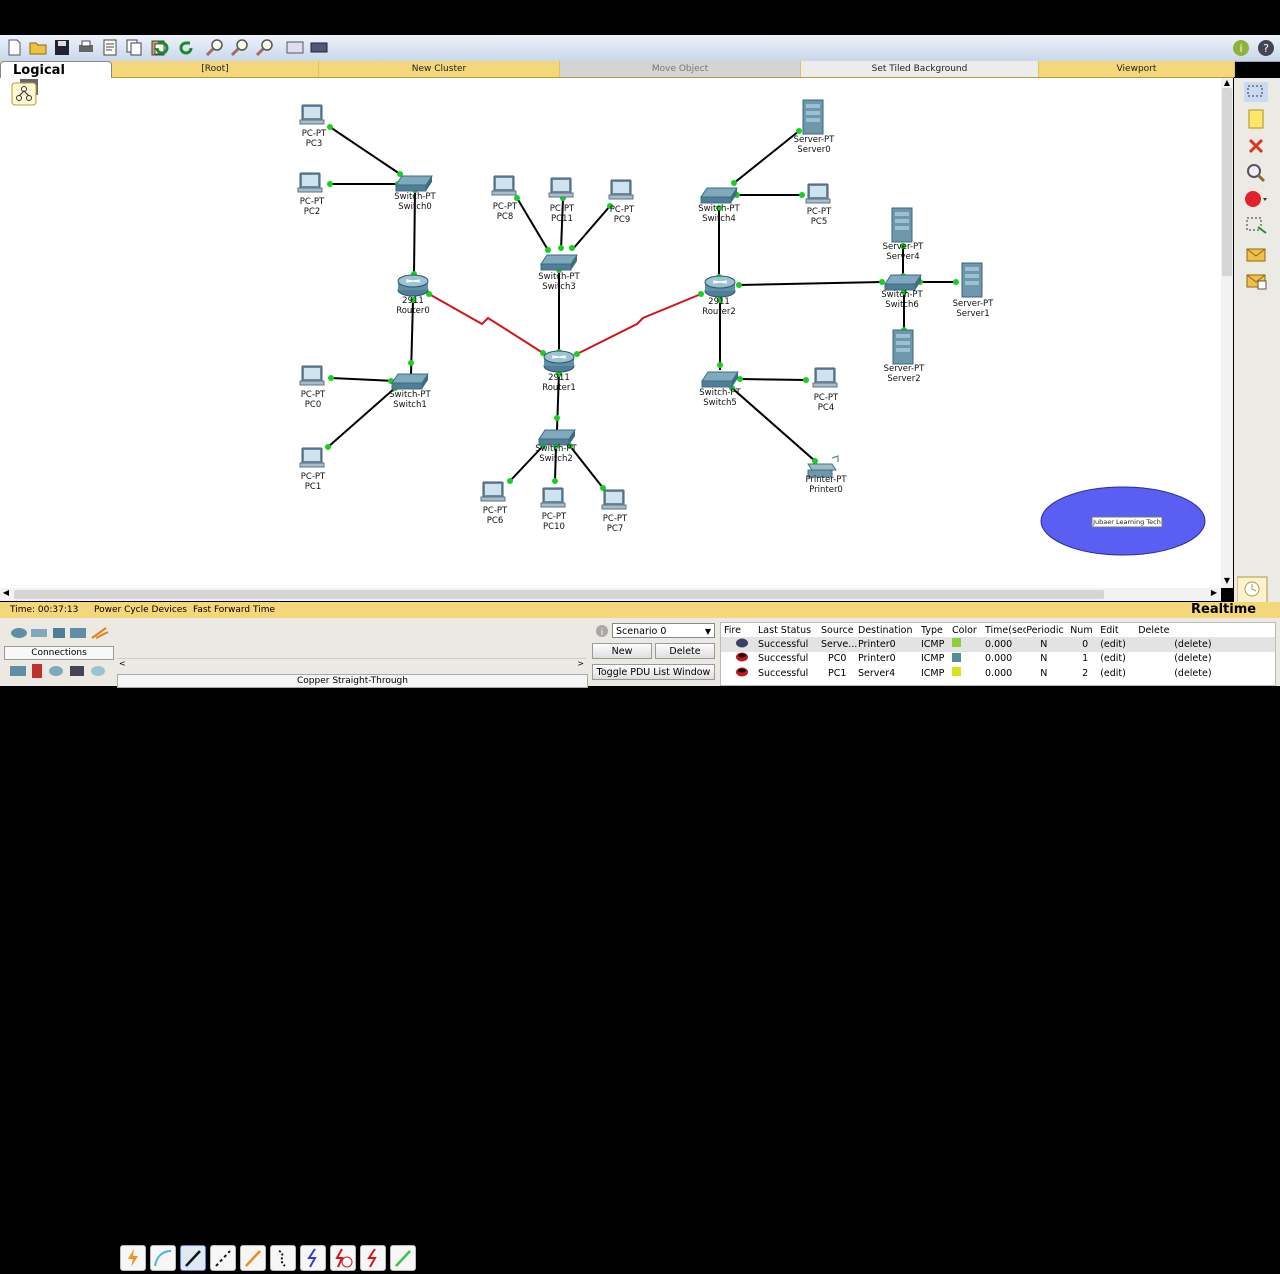  I want to click on copy-icon, so click(134, 47).